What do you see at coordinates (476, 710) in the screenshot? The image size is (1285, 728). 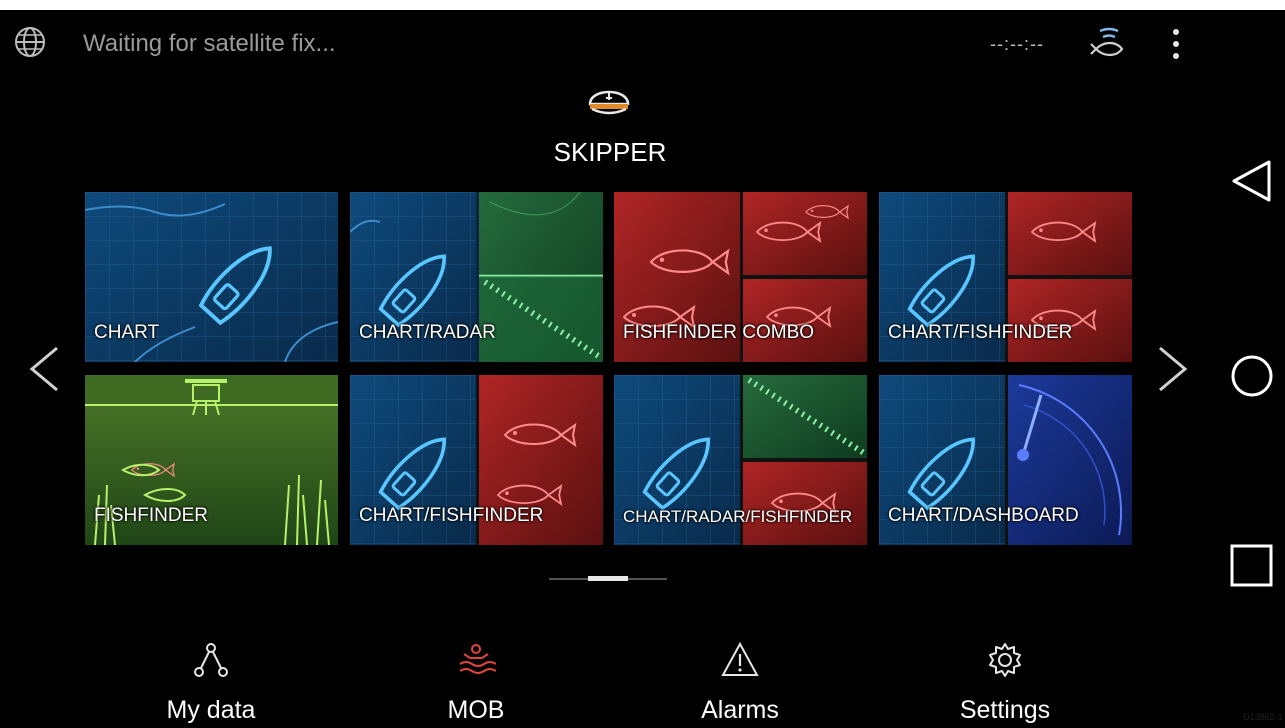 I see `mob-label: MOB` at bounding box center [476, 710].